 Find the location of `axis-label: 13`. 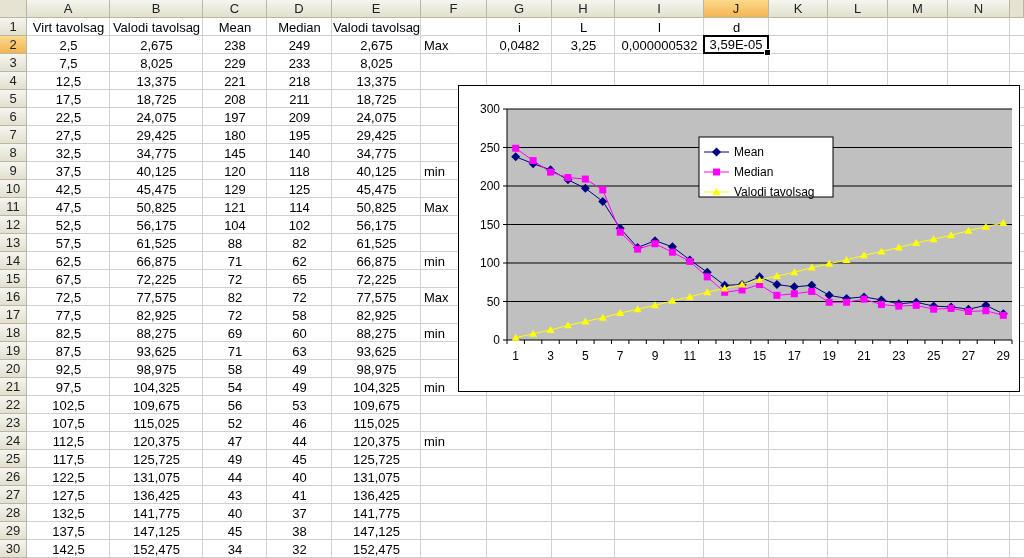

axis-label: 13 is located at coordinates (725, 356).